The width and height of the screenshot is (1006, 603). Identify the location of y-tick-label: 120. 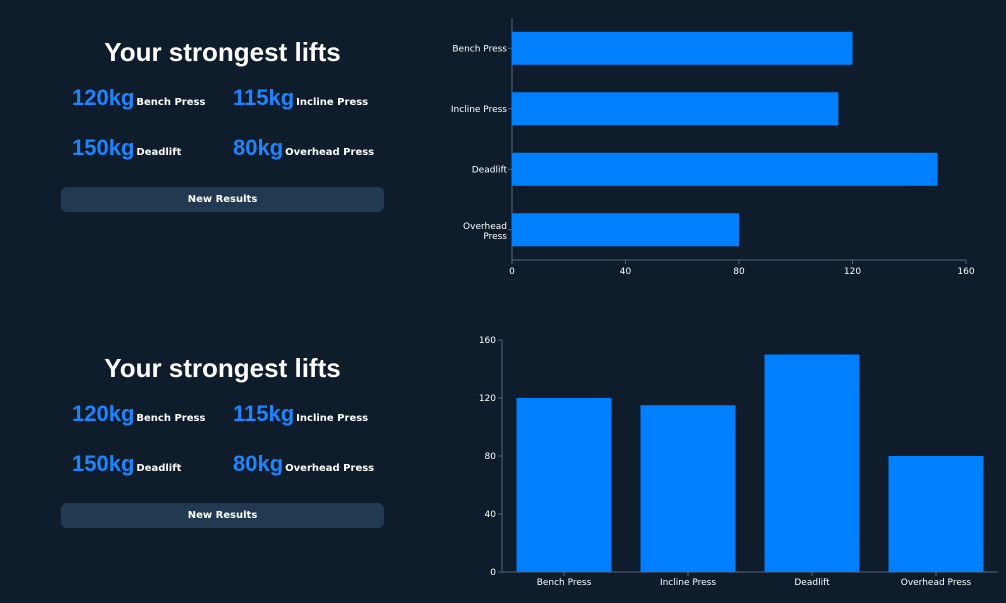
(487, 399).